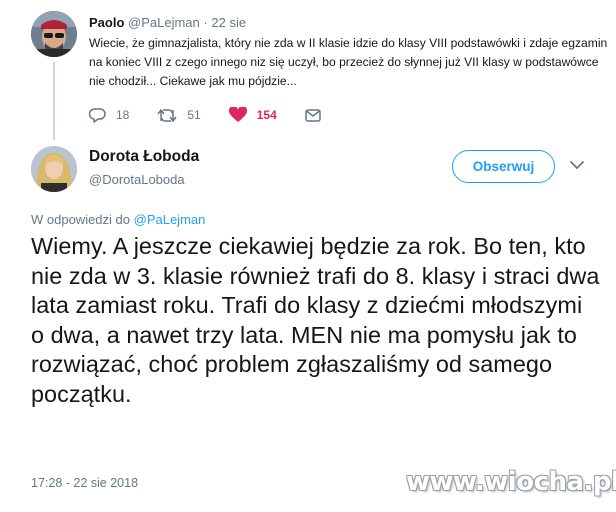  I want to click on like-action: 154, so click(252, 115).